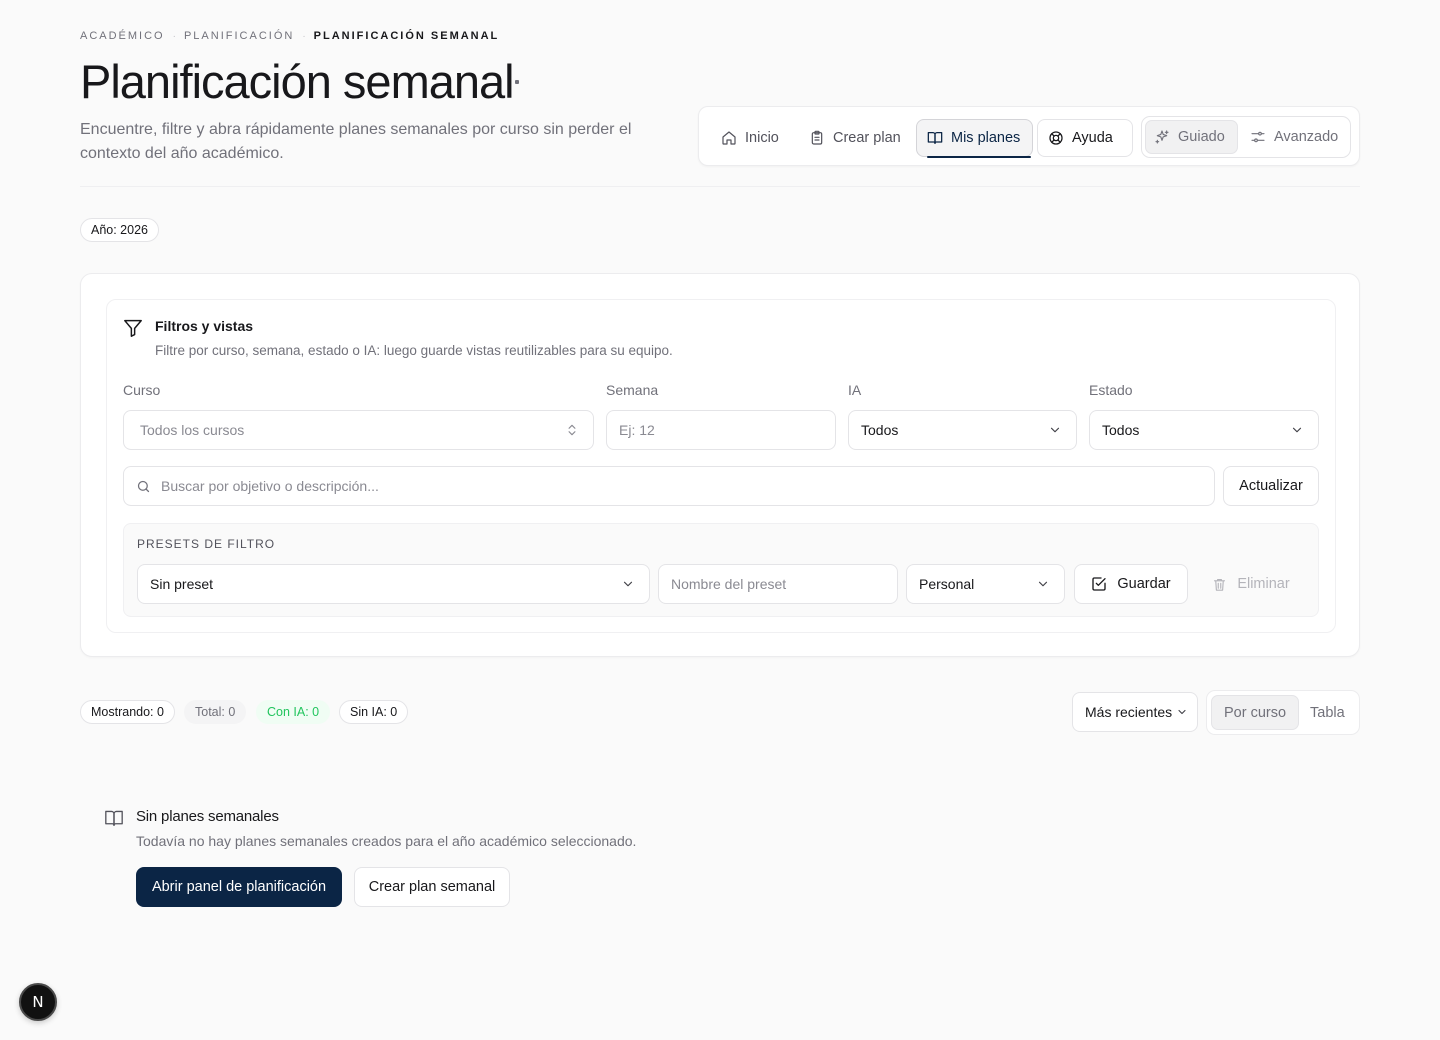 The width and height of the screenshot is (1440, 1040). What do you see at coordinates (127, 712) in the screenshot?
I see `stat-showing: Mostrando: 0` at bounding box center [127, 712].